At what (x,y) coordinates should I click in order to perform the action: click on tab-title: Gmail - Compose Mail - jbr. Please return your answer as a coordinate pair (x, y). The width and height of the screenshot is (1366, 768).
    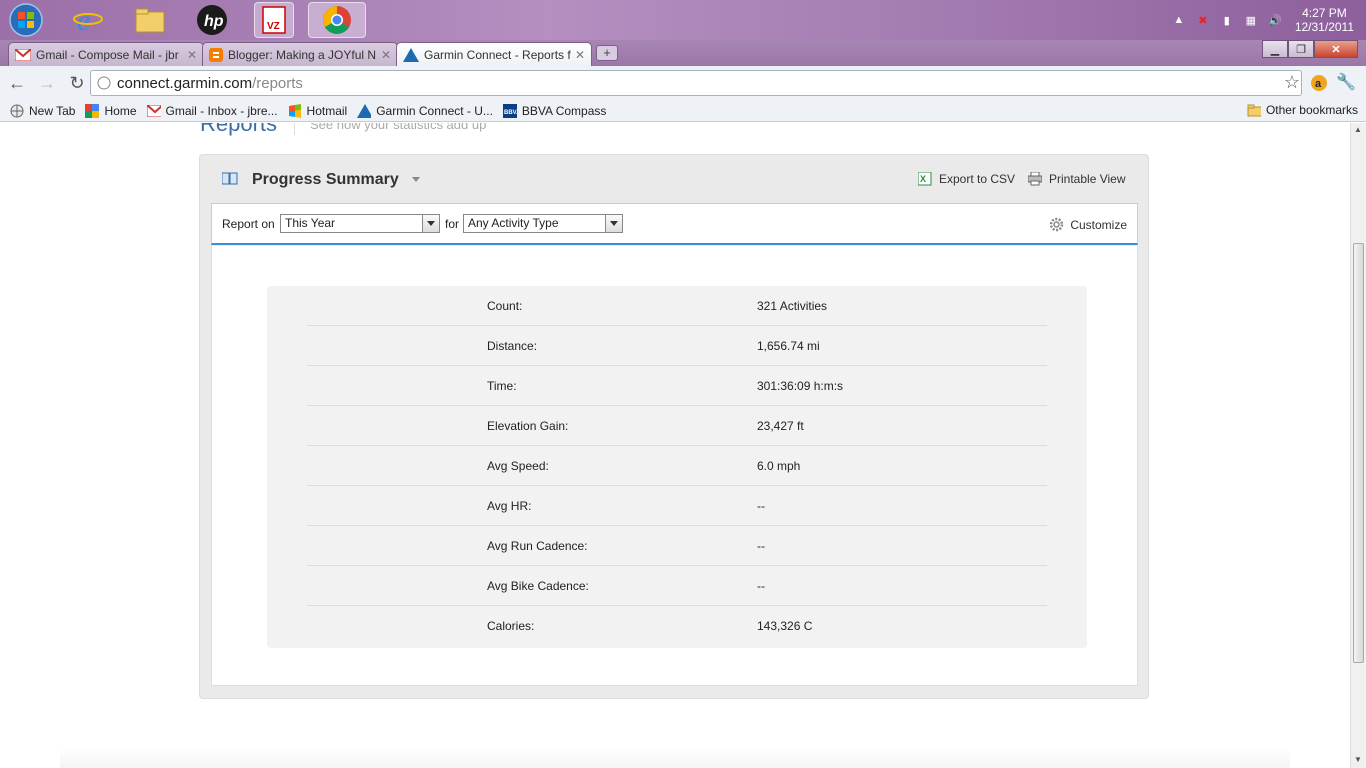
    Looking at the image, I should click on (107, 54).